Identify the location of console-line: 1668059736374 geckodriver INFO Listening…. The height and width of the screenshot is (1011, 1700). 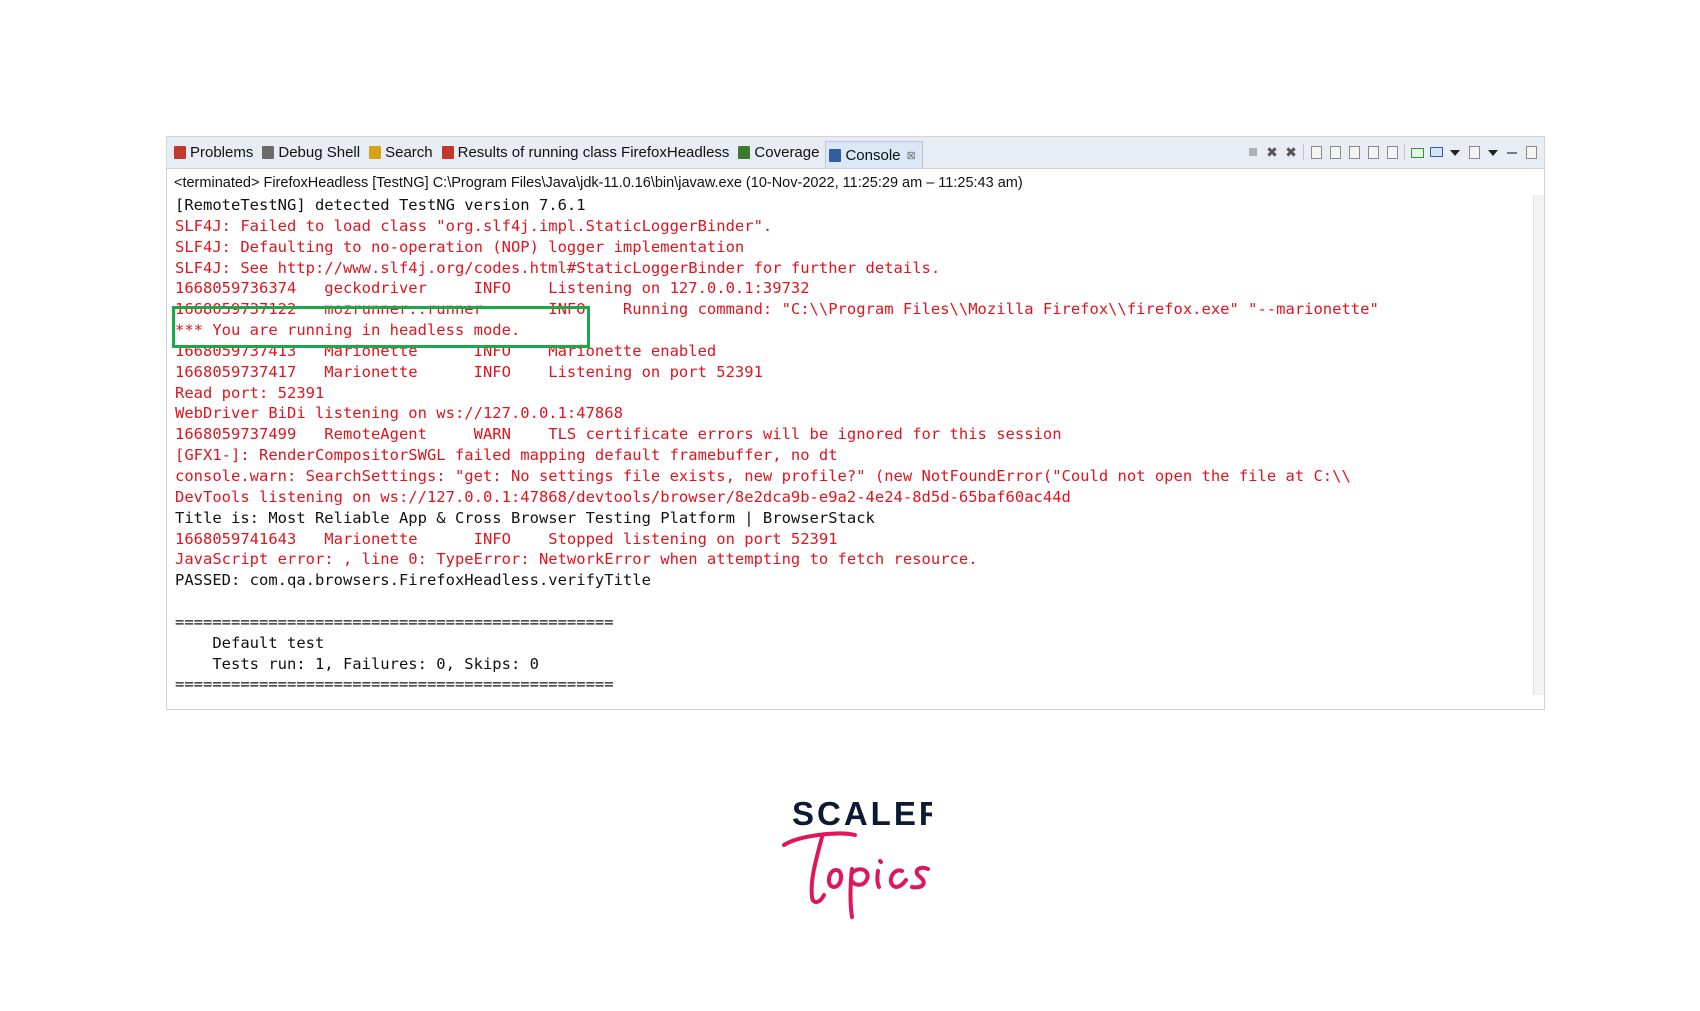
(492, 288).